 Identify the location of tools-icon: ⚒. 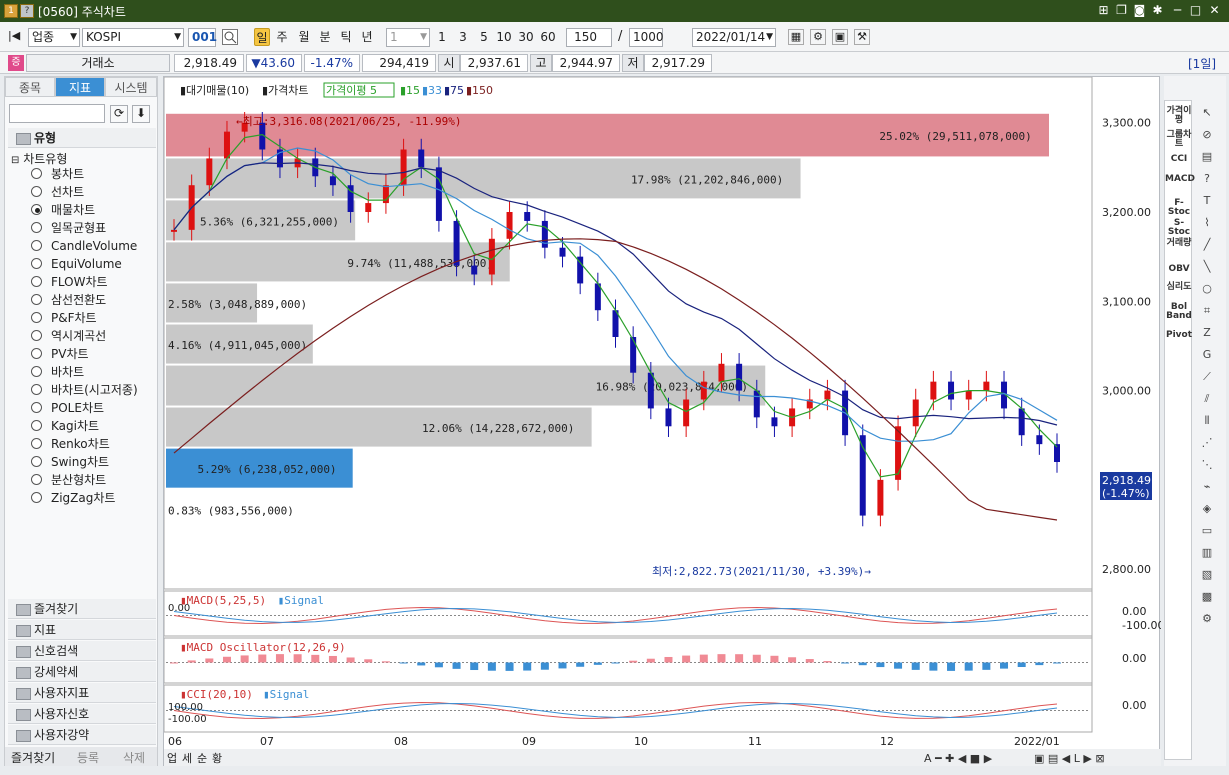
(862, 37).